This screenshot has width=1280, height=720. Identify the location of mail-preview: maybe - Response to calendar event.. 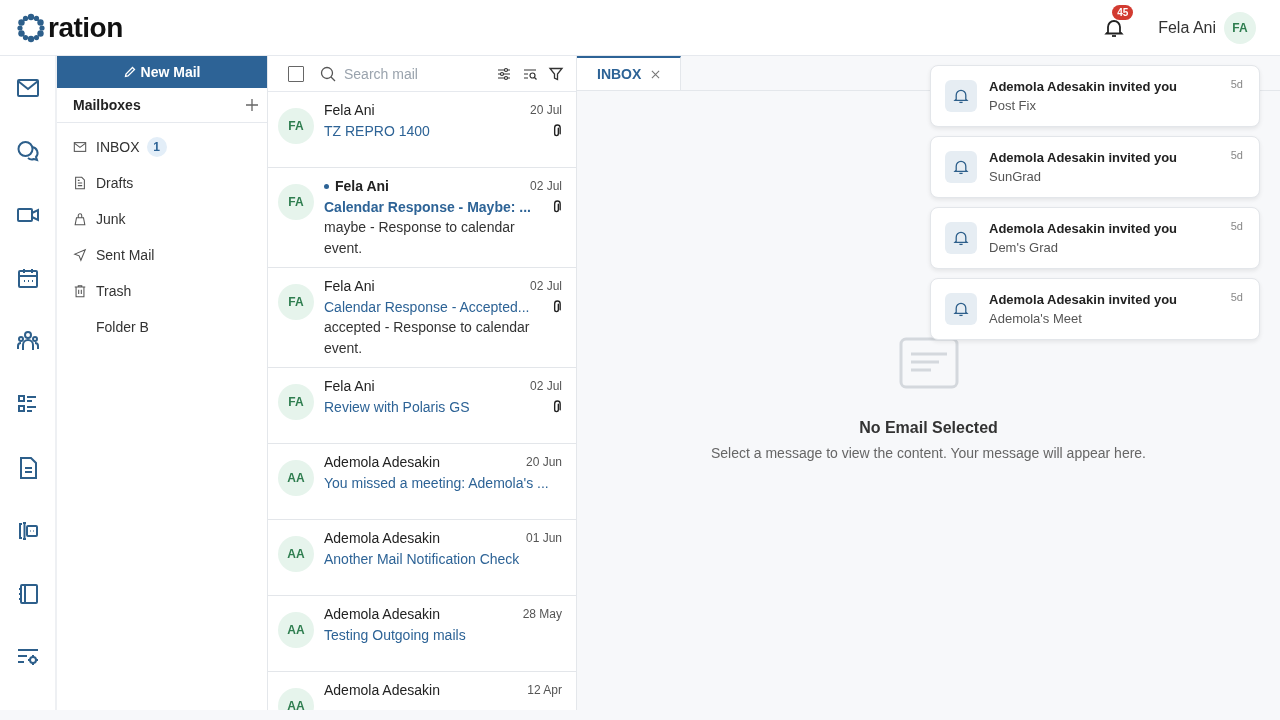
(420, 238).